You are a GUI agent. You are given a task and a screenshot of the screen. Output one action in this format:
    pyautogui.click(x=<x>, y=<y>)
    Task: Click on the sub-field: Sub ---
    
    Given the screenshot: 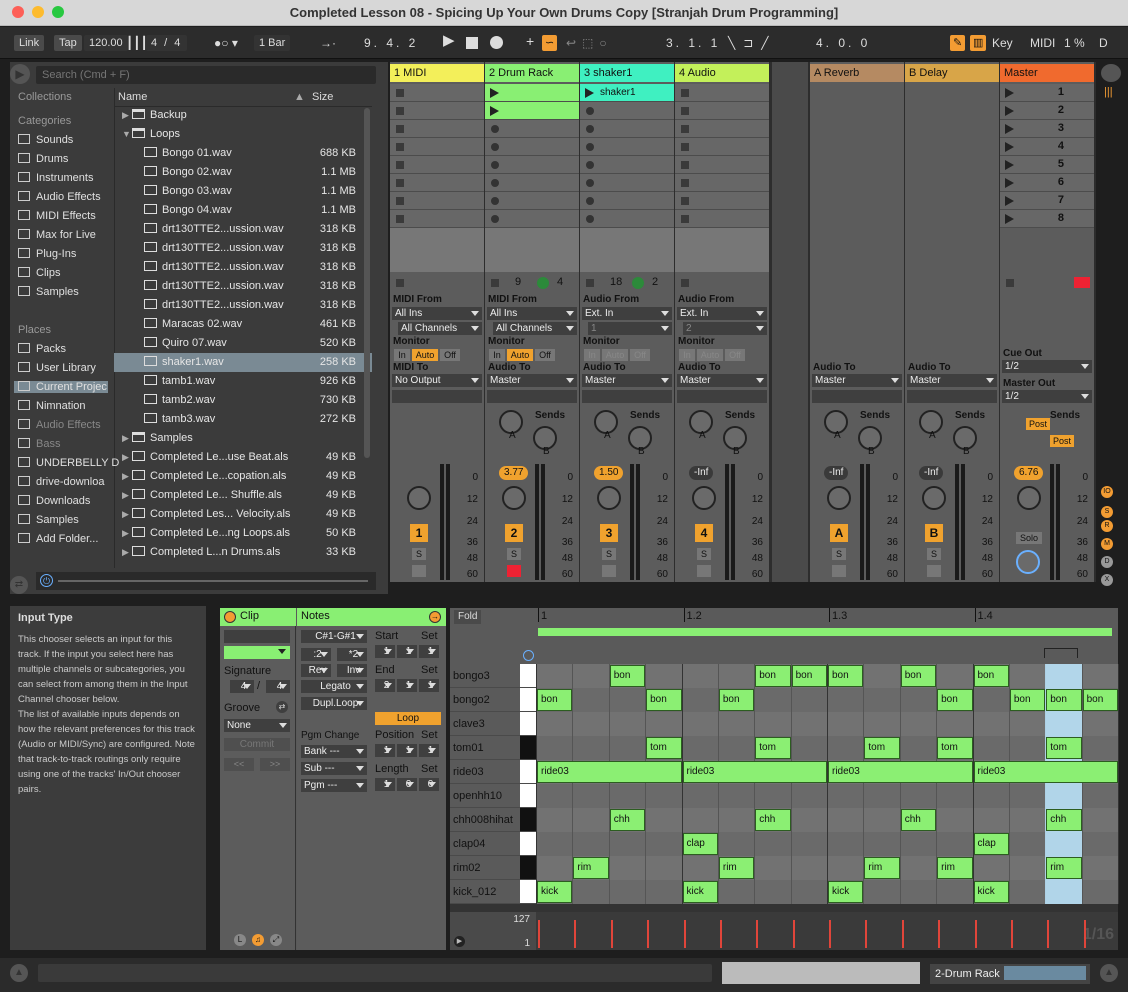 What is the action you would take?
    pyautogui.click(x=334, y=768)
    